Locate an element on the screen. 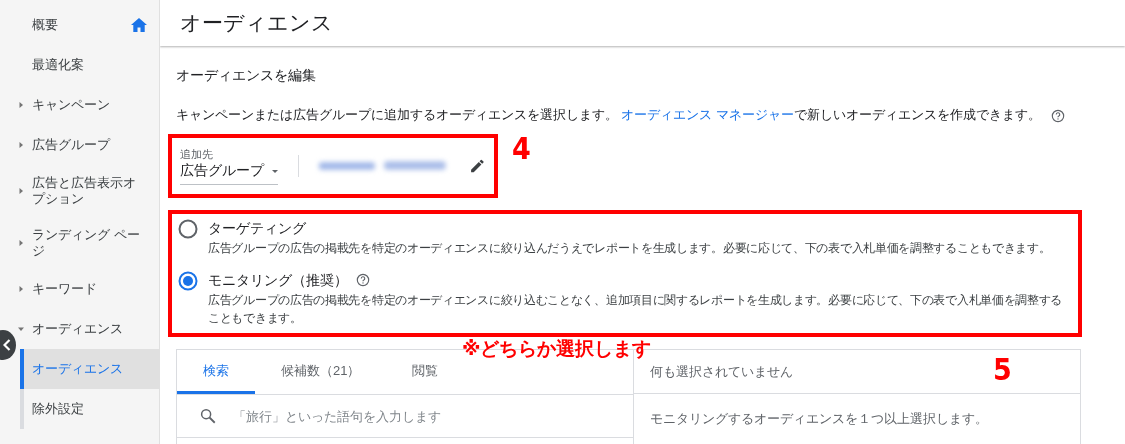 The image size is (1125, 444). chevron-left-icon is located at coordinates (7, 345).